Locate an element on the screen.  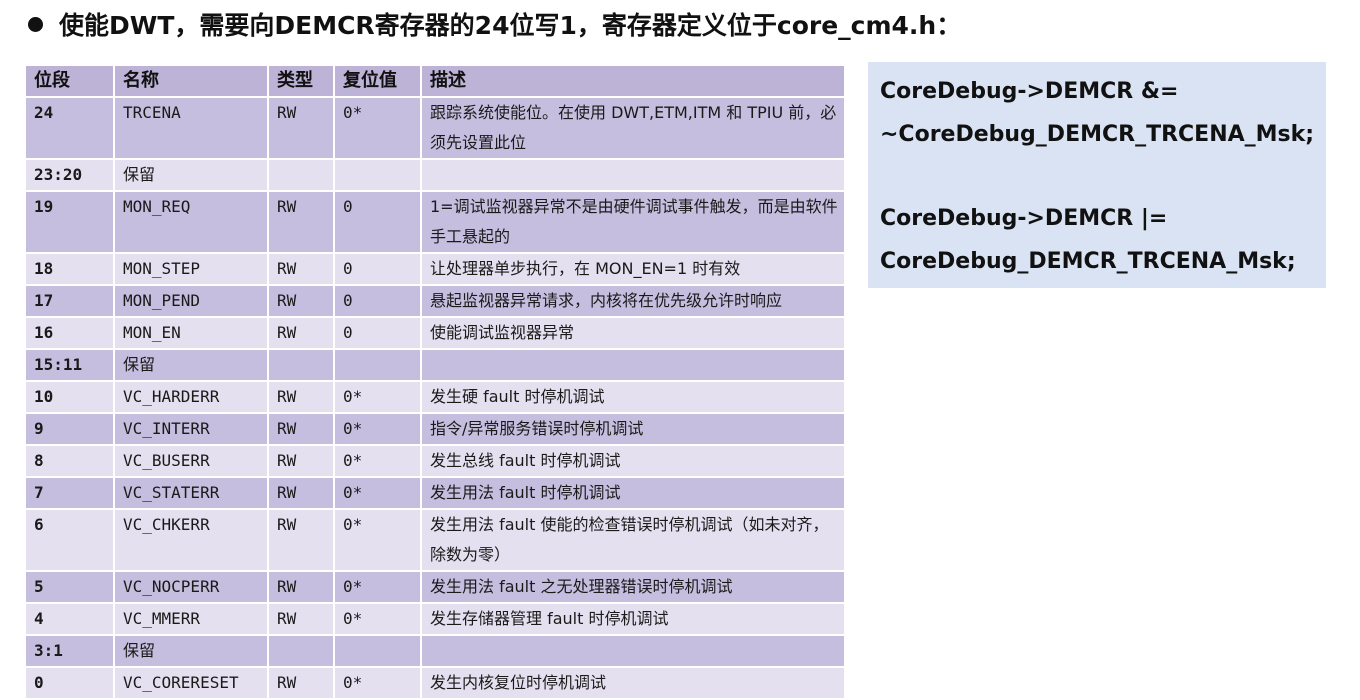
header-type: 类型 is located at coordinates (301, 81).